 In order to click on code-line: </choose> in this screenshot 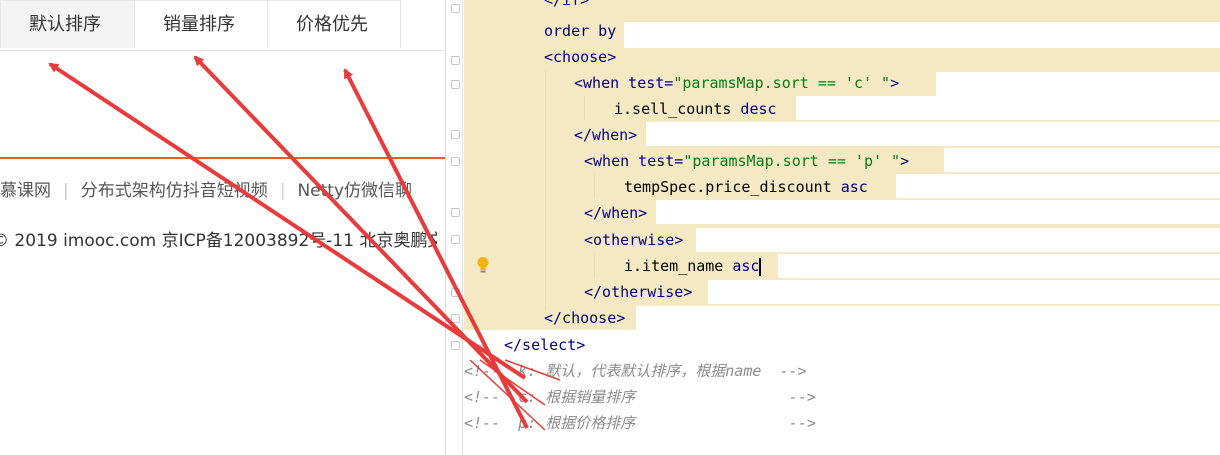, I will do `click(584, 318)`.